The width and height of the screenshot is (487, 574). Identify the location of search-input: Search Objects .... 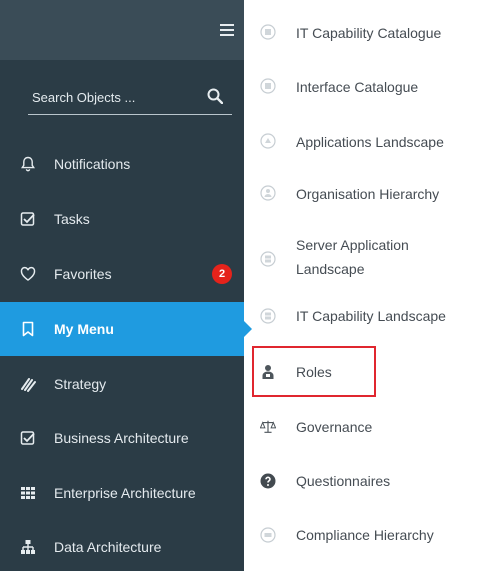
(130, 97).